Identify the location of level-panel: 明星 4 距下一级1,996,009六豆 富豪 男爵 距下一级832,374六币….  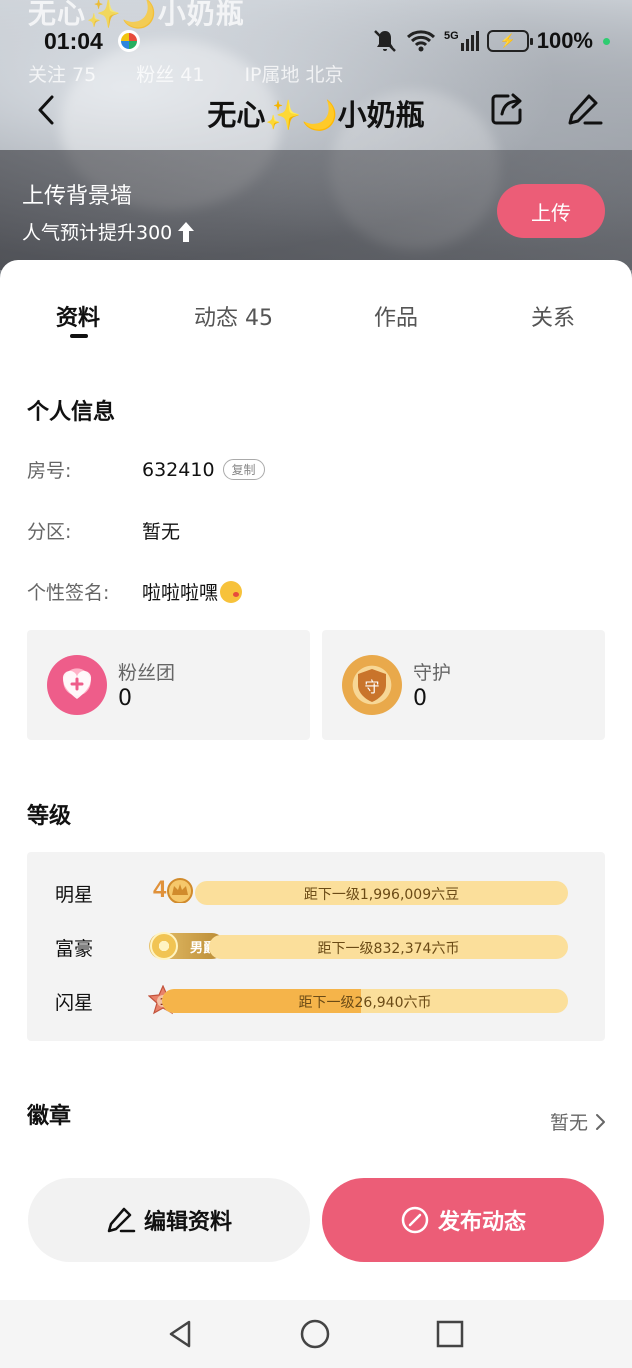
(316, 946).